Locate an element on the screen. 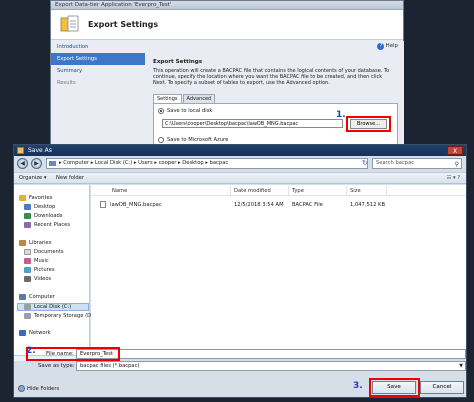 This screenshot has width=474, height=402. tree-libraries: Libraries is located at coordinates (35, 243).